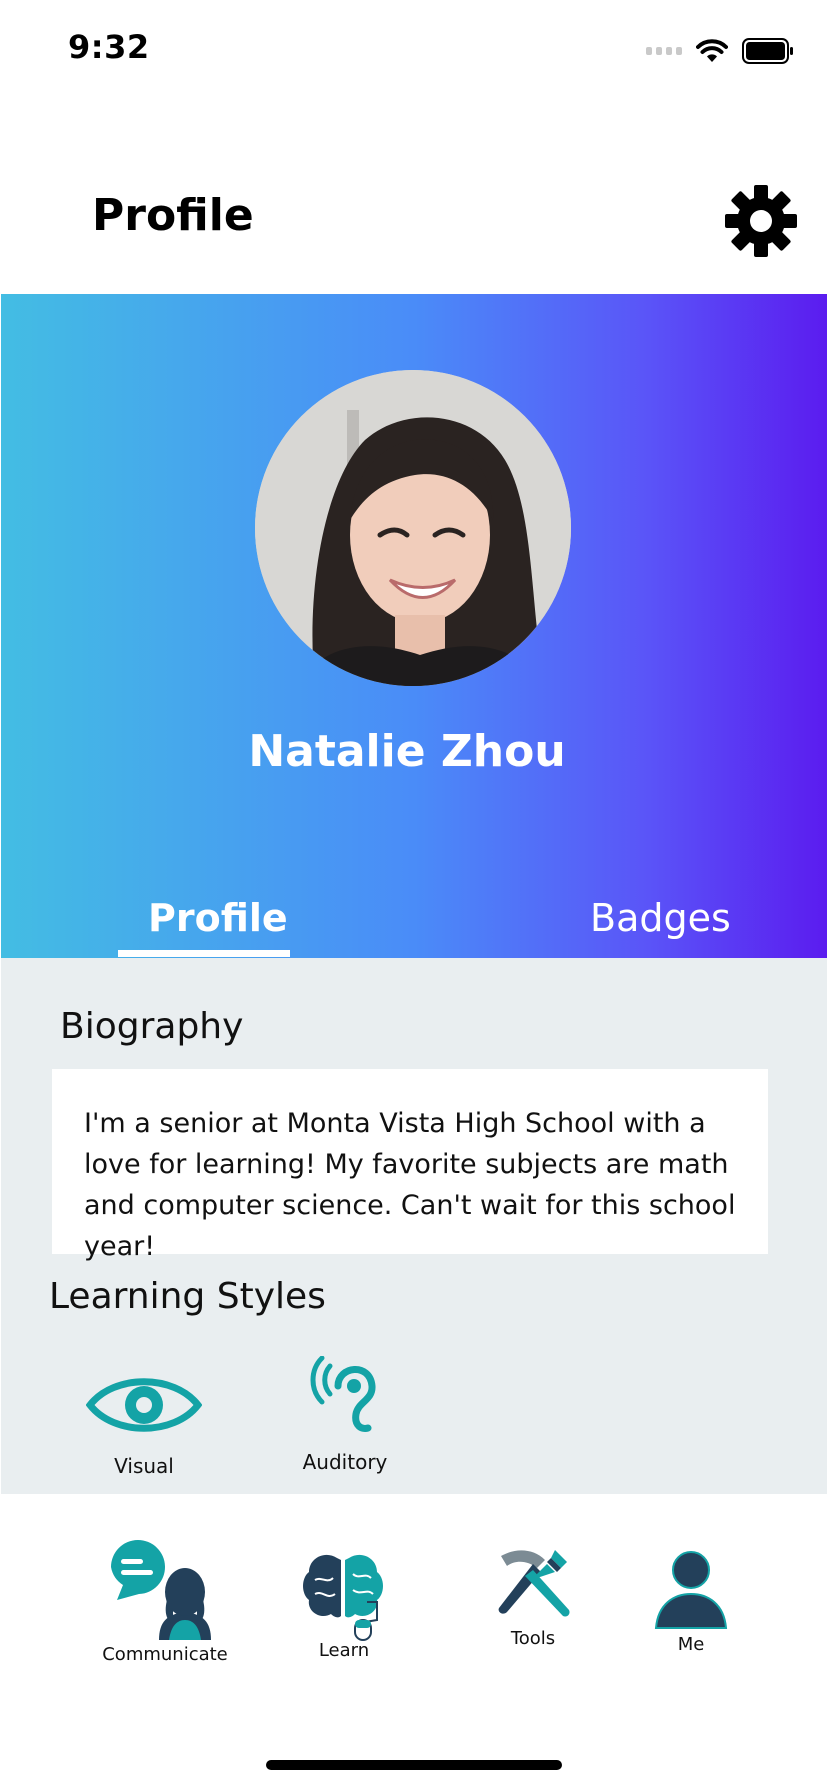 The height and width of the screenshot is (1792, 828). I want to click on status-icons, so click(720, 51).